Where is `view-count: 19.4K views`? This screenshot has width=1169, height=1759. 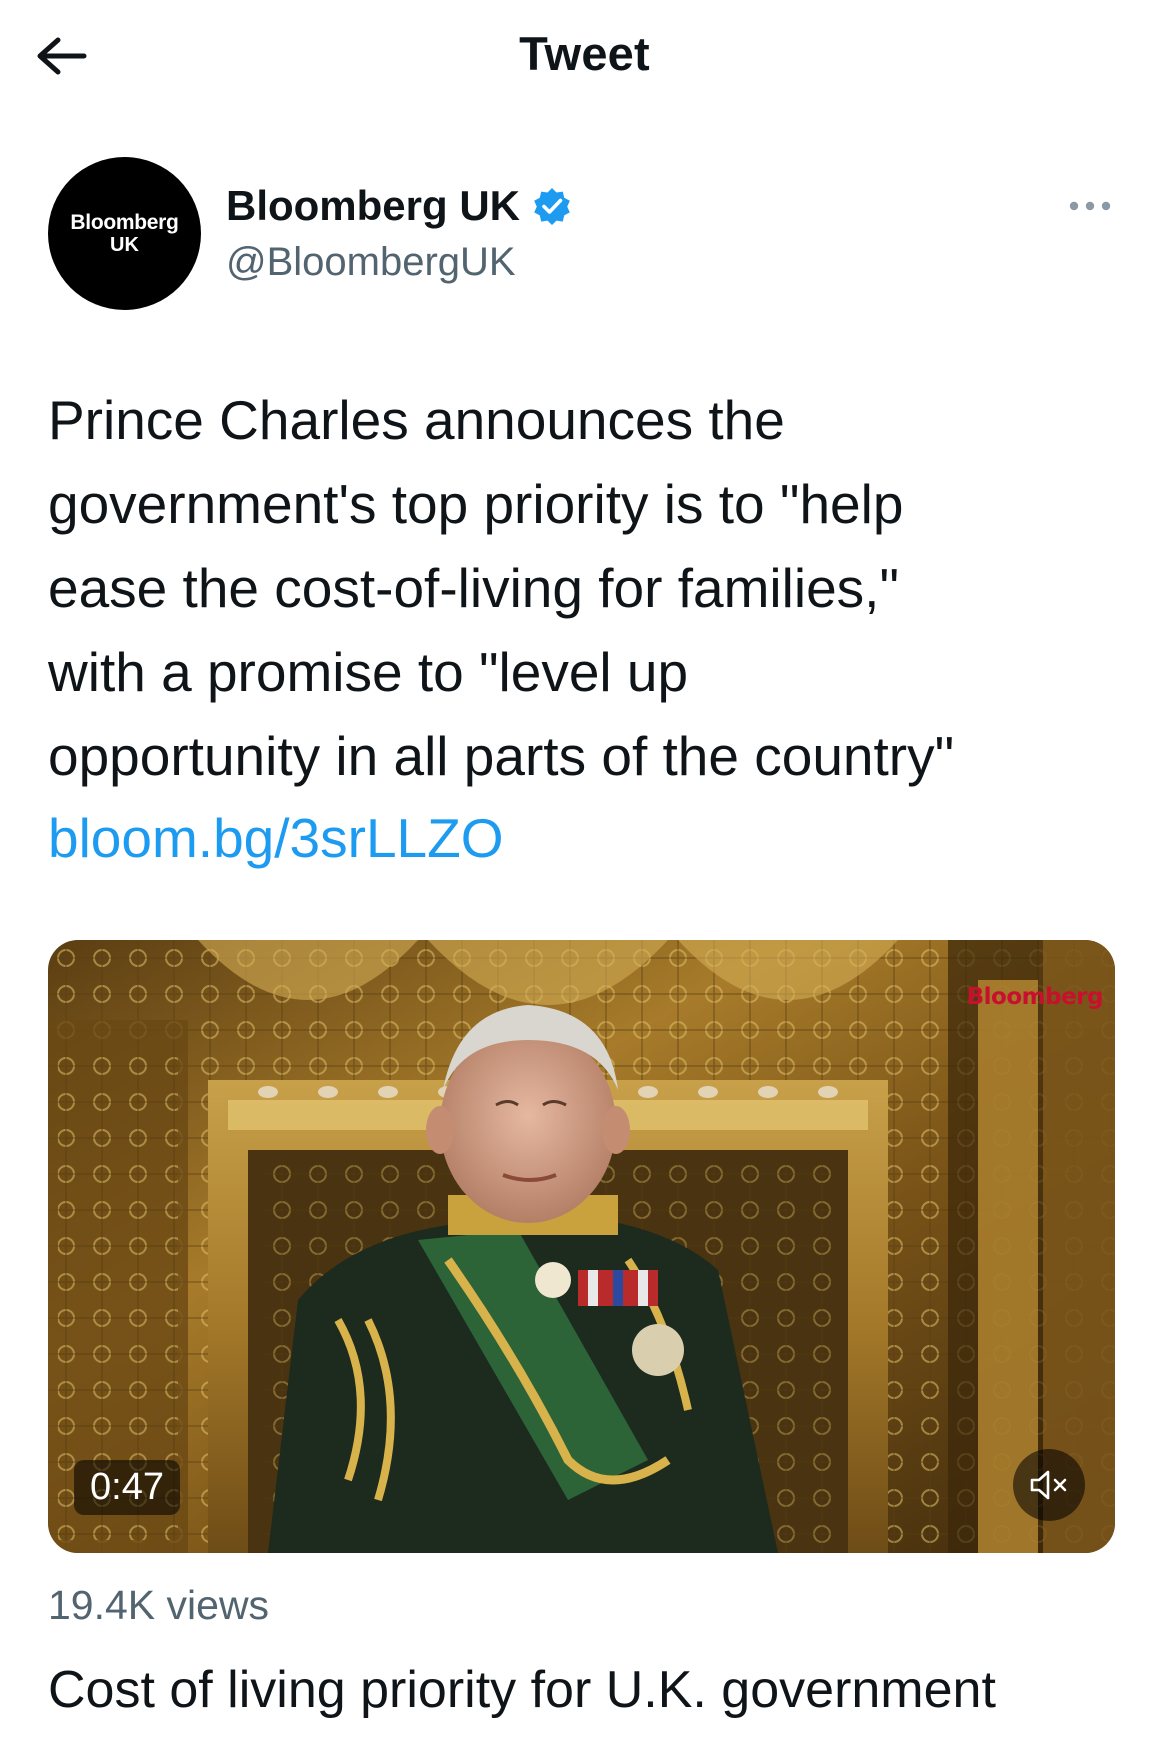
view-count: 19.4K views is located at coordinates (159, 1605).